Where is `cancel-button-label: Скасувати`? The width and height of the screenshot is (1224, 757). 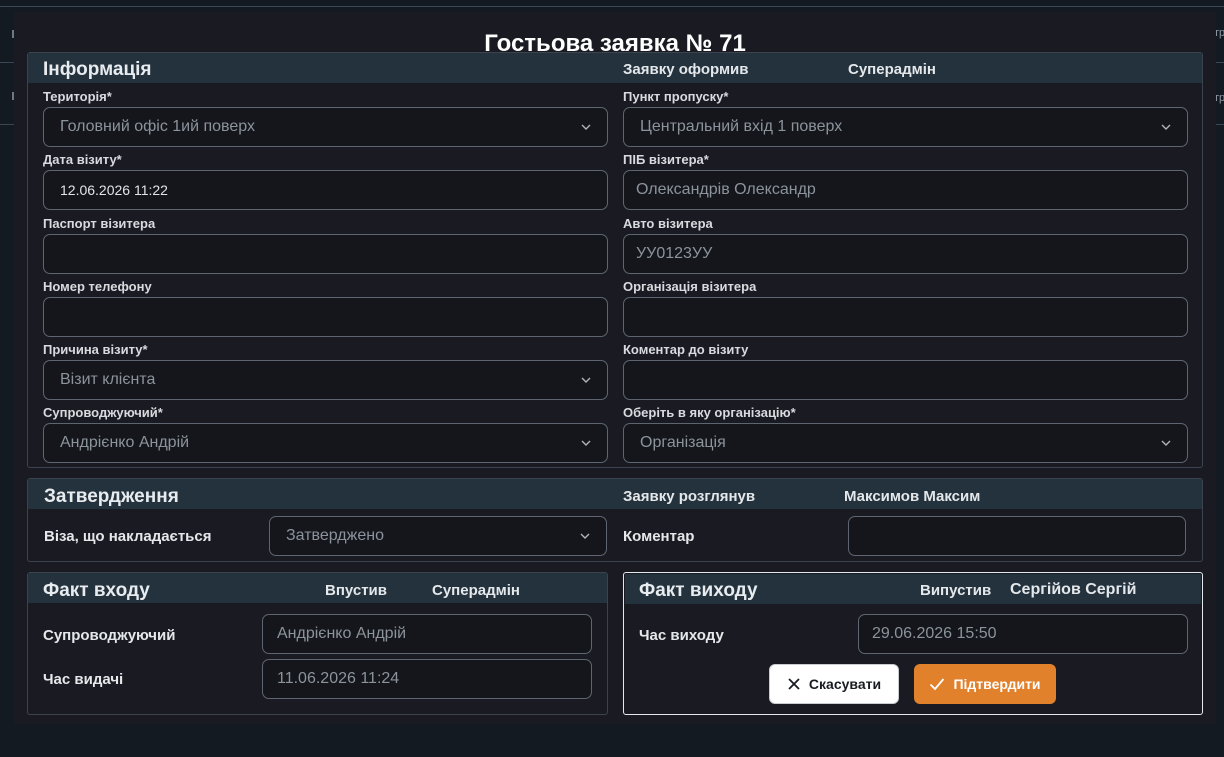 cancel-button-label: Скасувати is located at coordinates (845, 684).